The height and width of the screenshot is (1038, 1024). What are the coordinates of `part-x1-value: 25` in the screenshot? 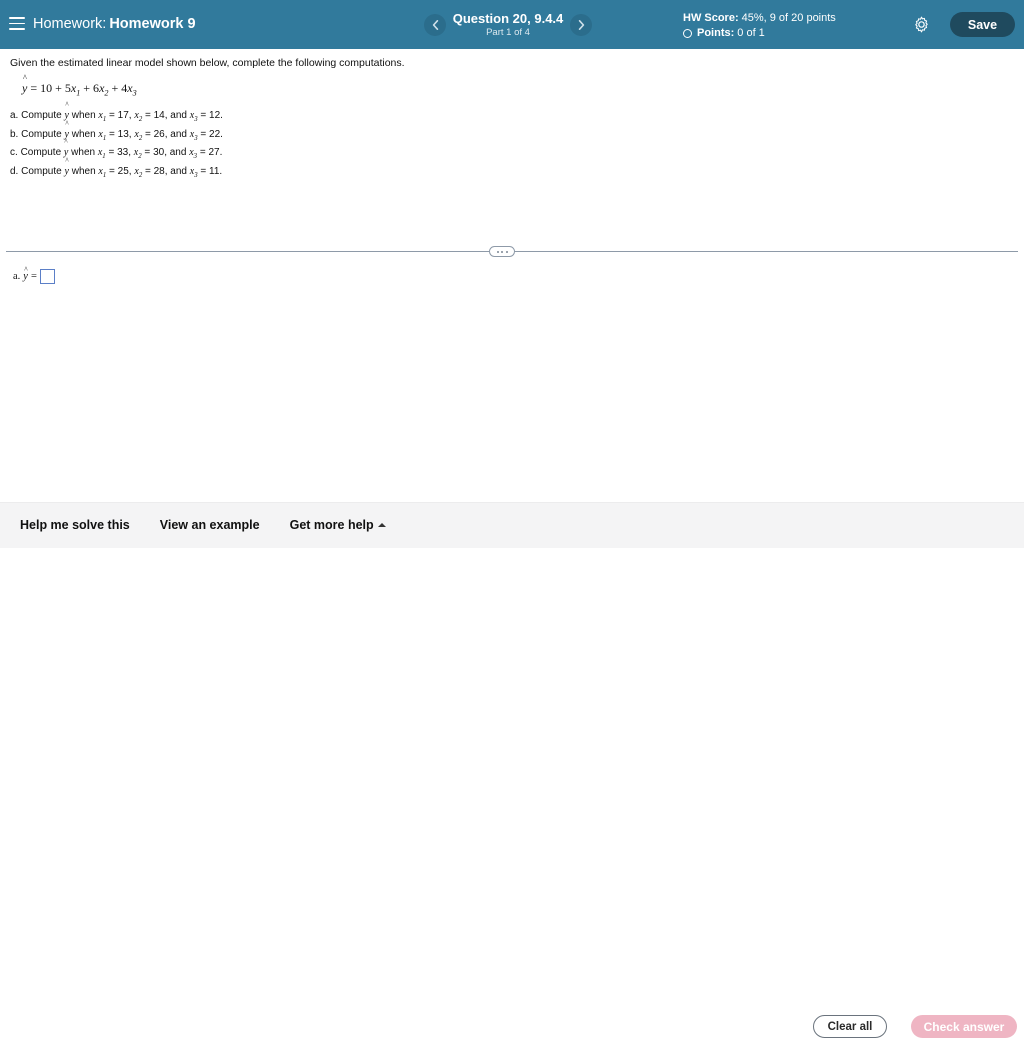 It's located at (123, 171).